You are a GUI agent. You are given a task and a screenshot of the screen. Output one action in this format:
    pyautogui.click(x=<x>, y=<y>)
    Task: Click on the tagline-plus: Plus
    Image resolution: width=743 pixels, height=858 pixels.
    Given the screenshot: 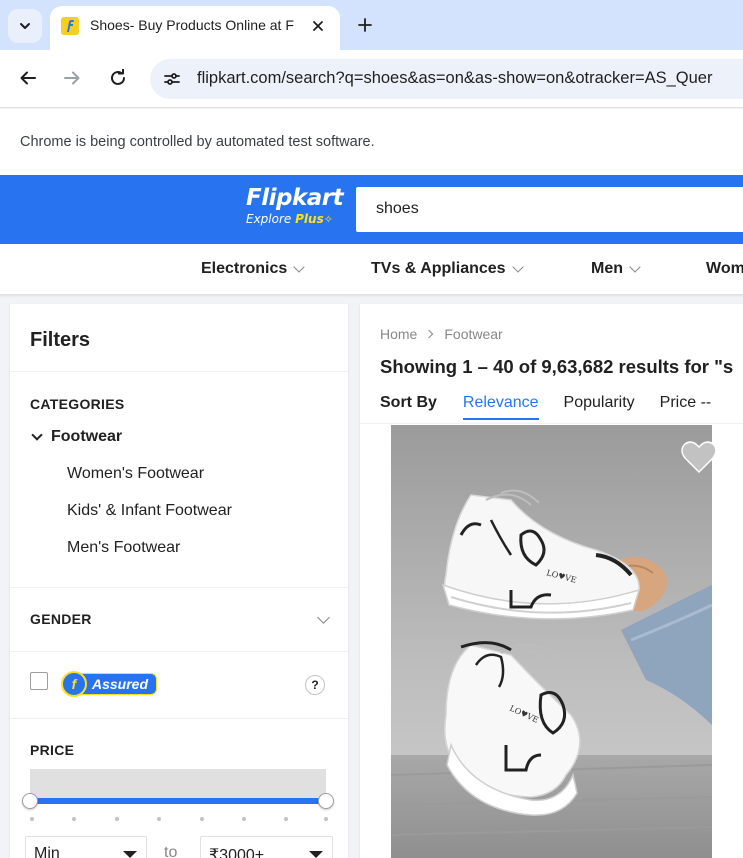 What is the action you would take?
    pyautogui.click(x=309, y=219)
    